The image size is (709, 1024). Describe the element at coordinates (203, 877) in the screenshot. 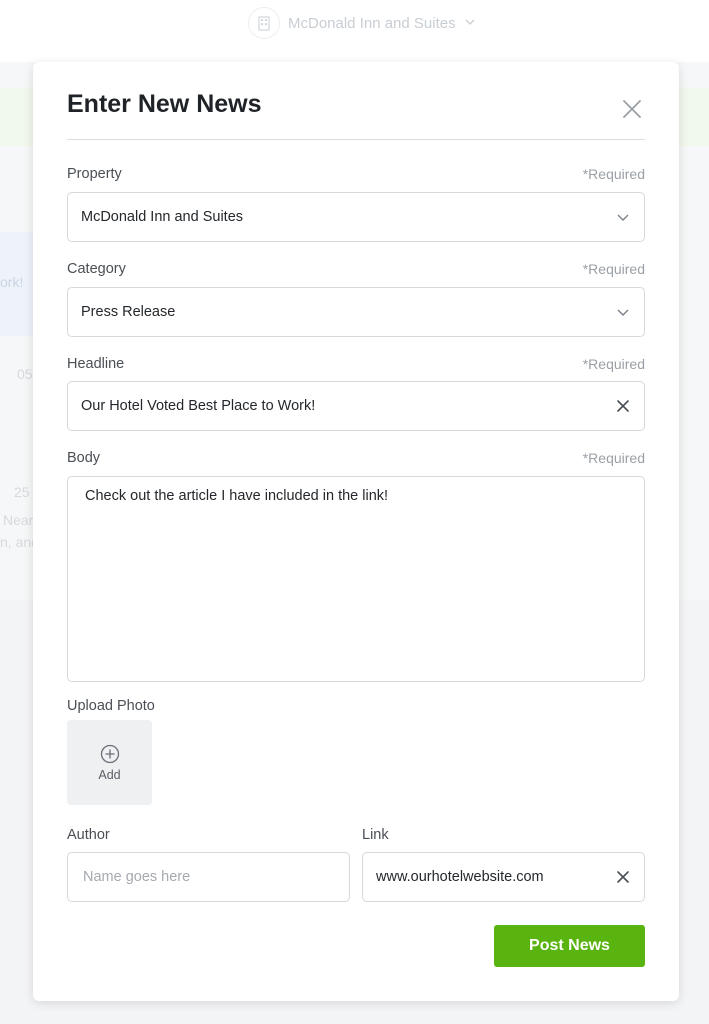

I see `author-input` at that location.